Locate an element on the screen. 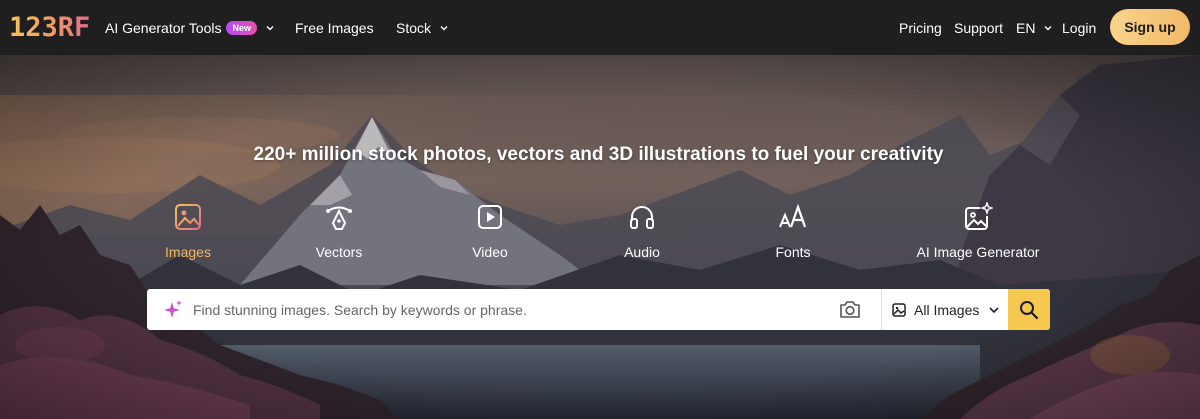 The image size is (1200, 419). nav-pricing: Pricing is located at coordinates (920, 27).